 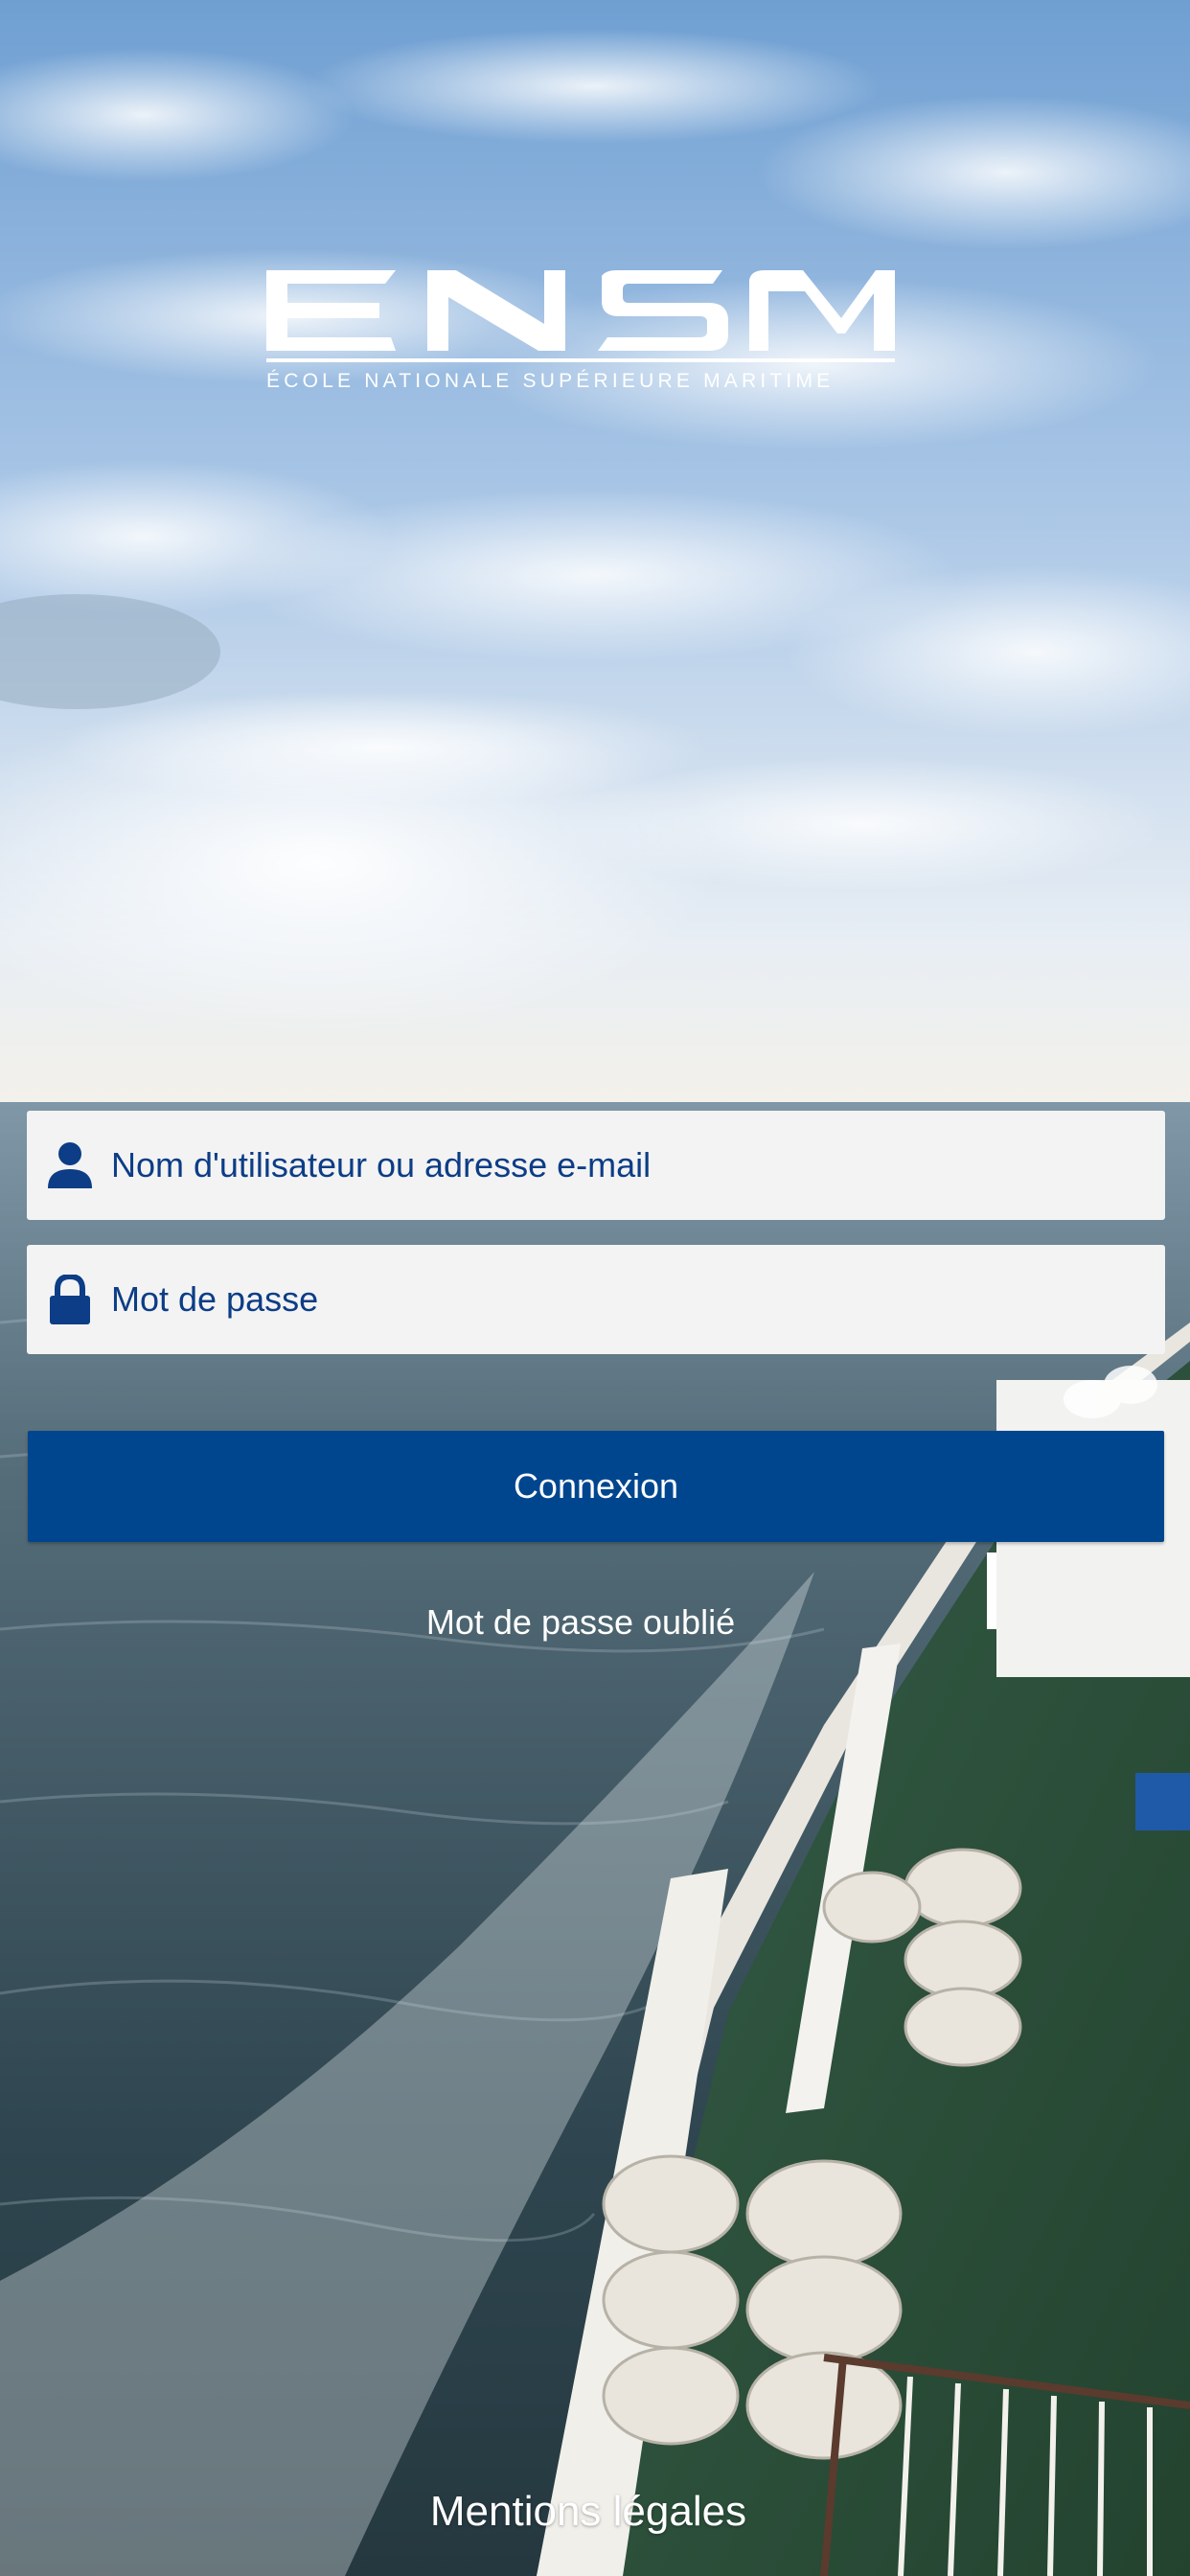 What do you see at coordinates (382, 1164) in the screenshot?
I see `username-placeholder: Nom d'utilisateur ou adresse e-mail` at bounding box center [382, 1164].